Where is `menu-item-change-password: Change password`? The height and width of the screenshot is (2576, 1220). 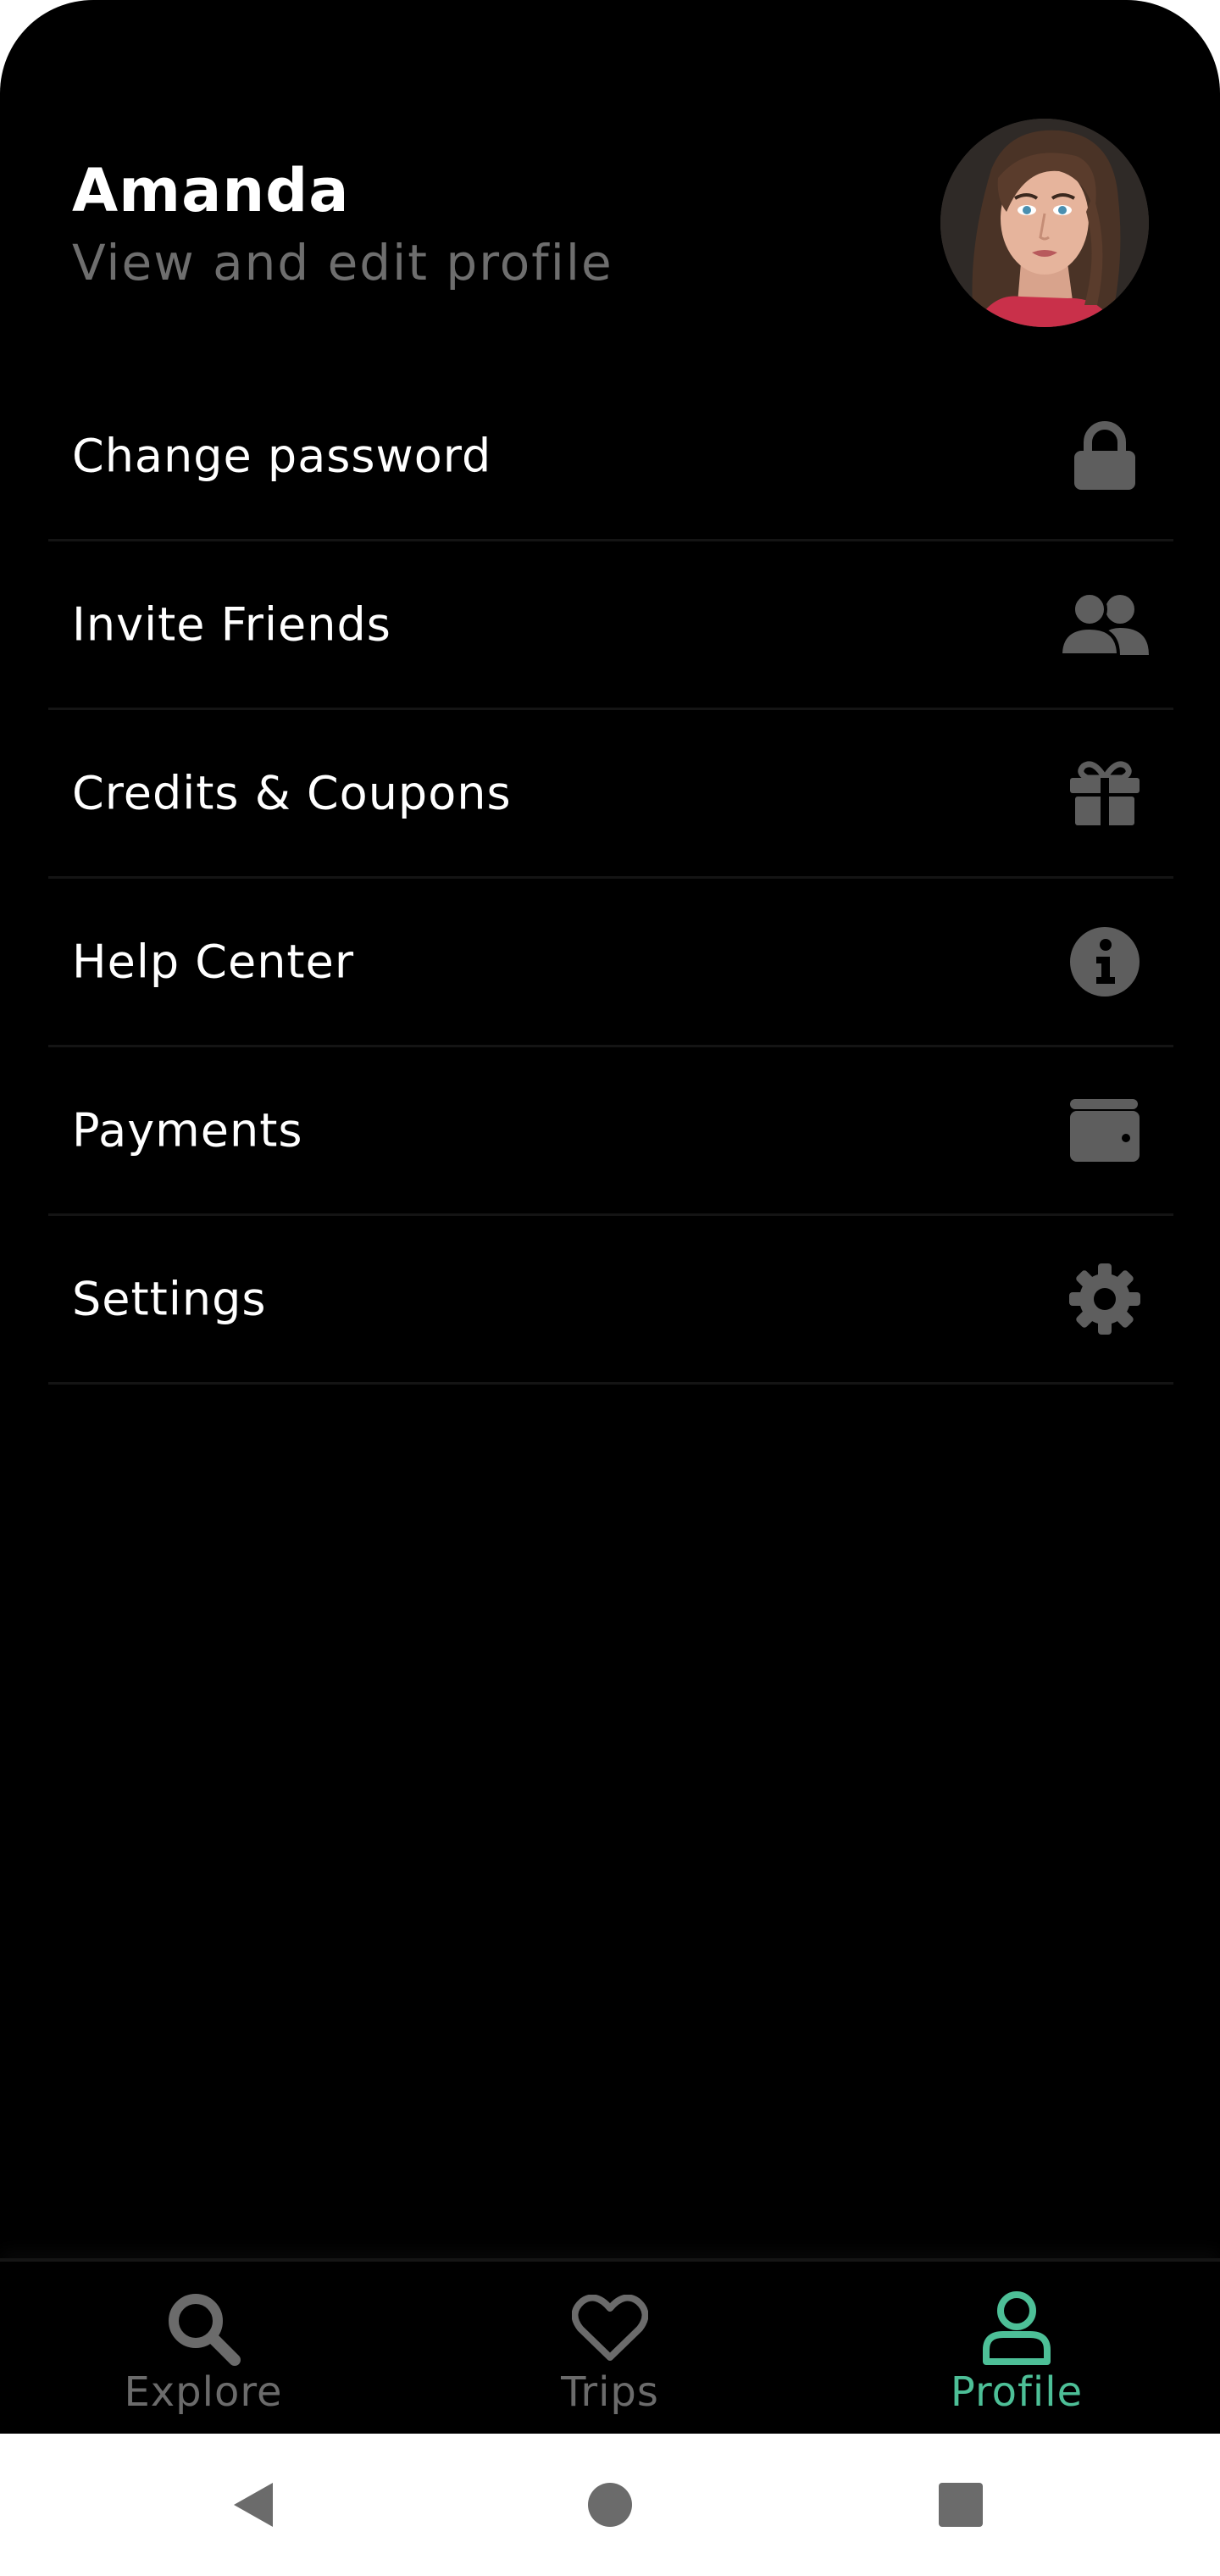
menu-item-change-password: Change password is located at coordinates (610, 457).